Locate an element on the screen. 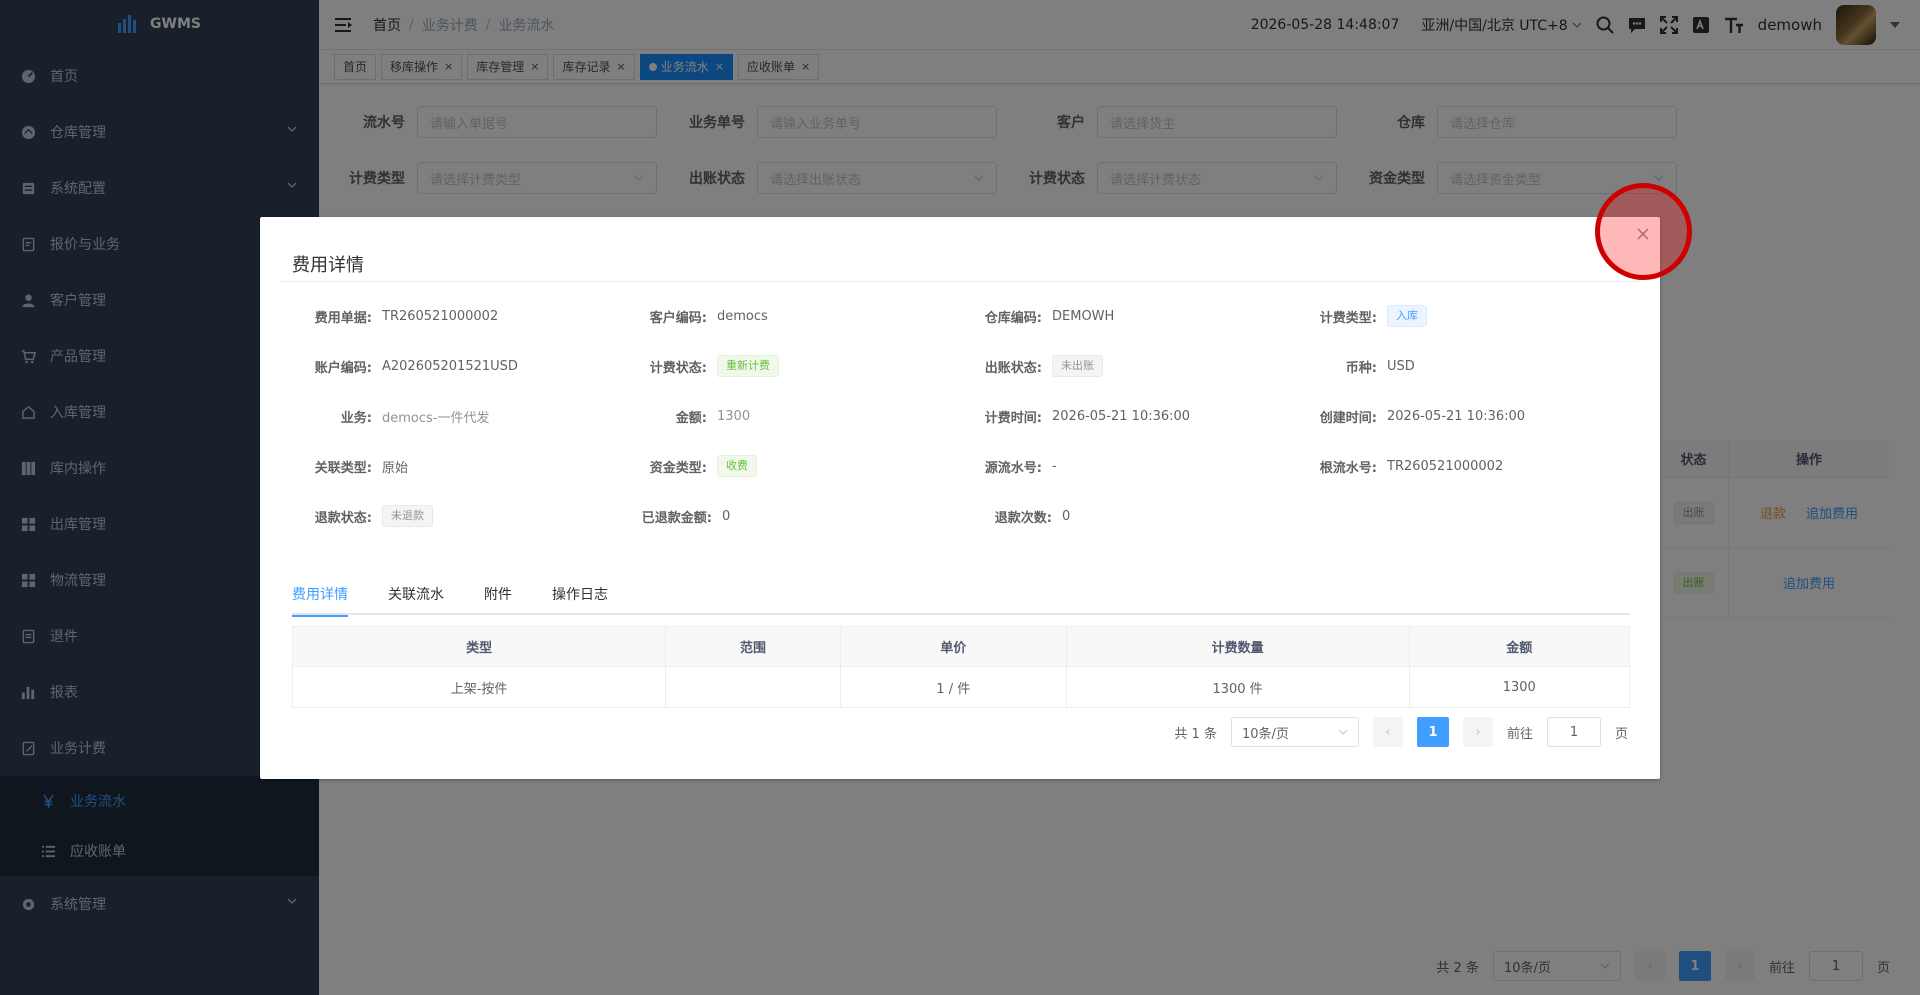  info-label: 业务: is located at coordinates (356, 418).